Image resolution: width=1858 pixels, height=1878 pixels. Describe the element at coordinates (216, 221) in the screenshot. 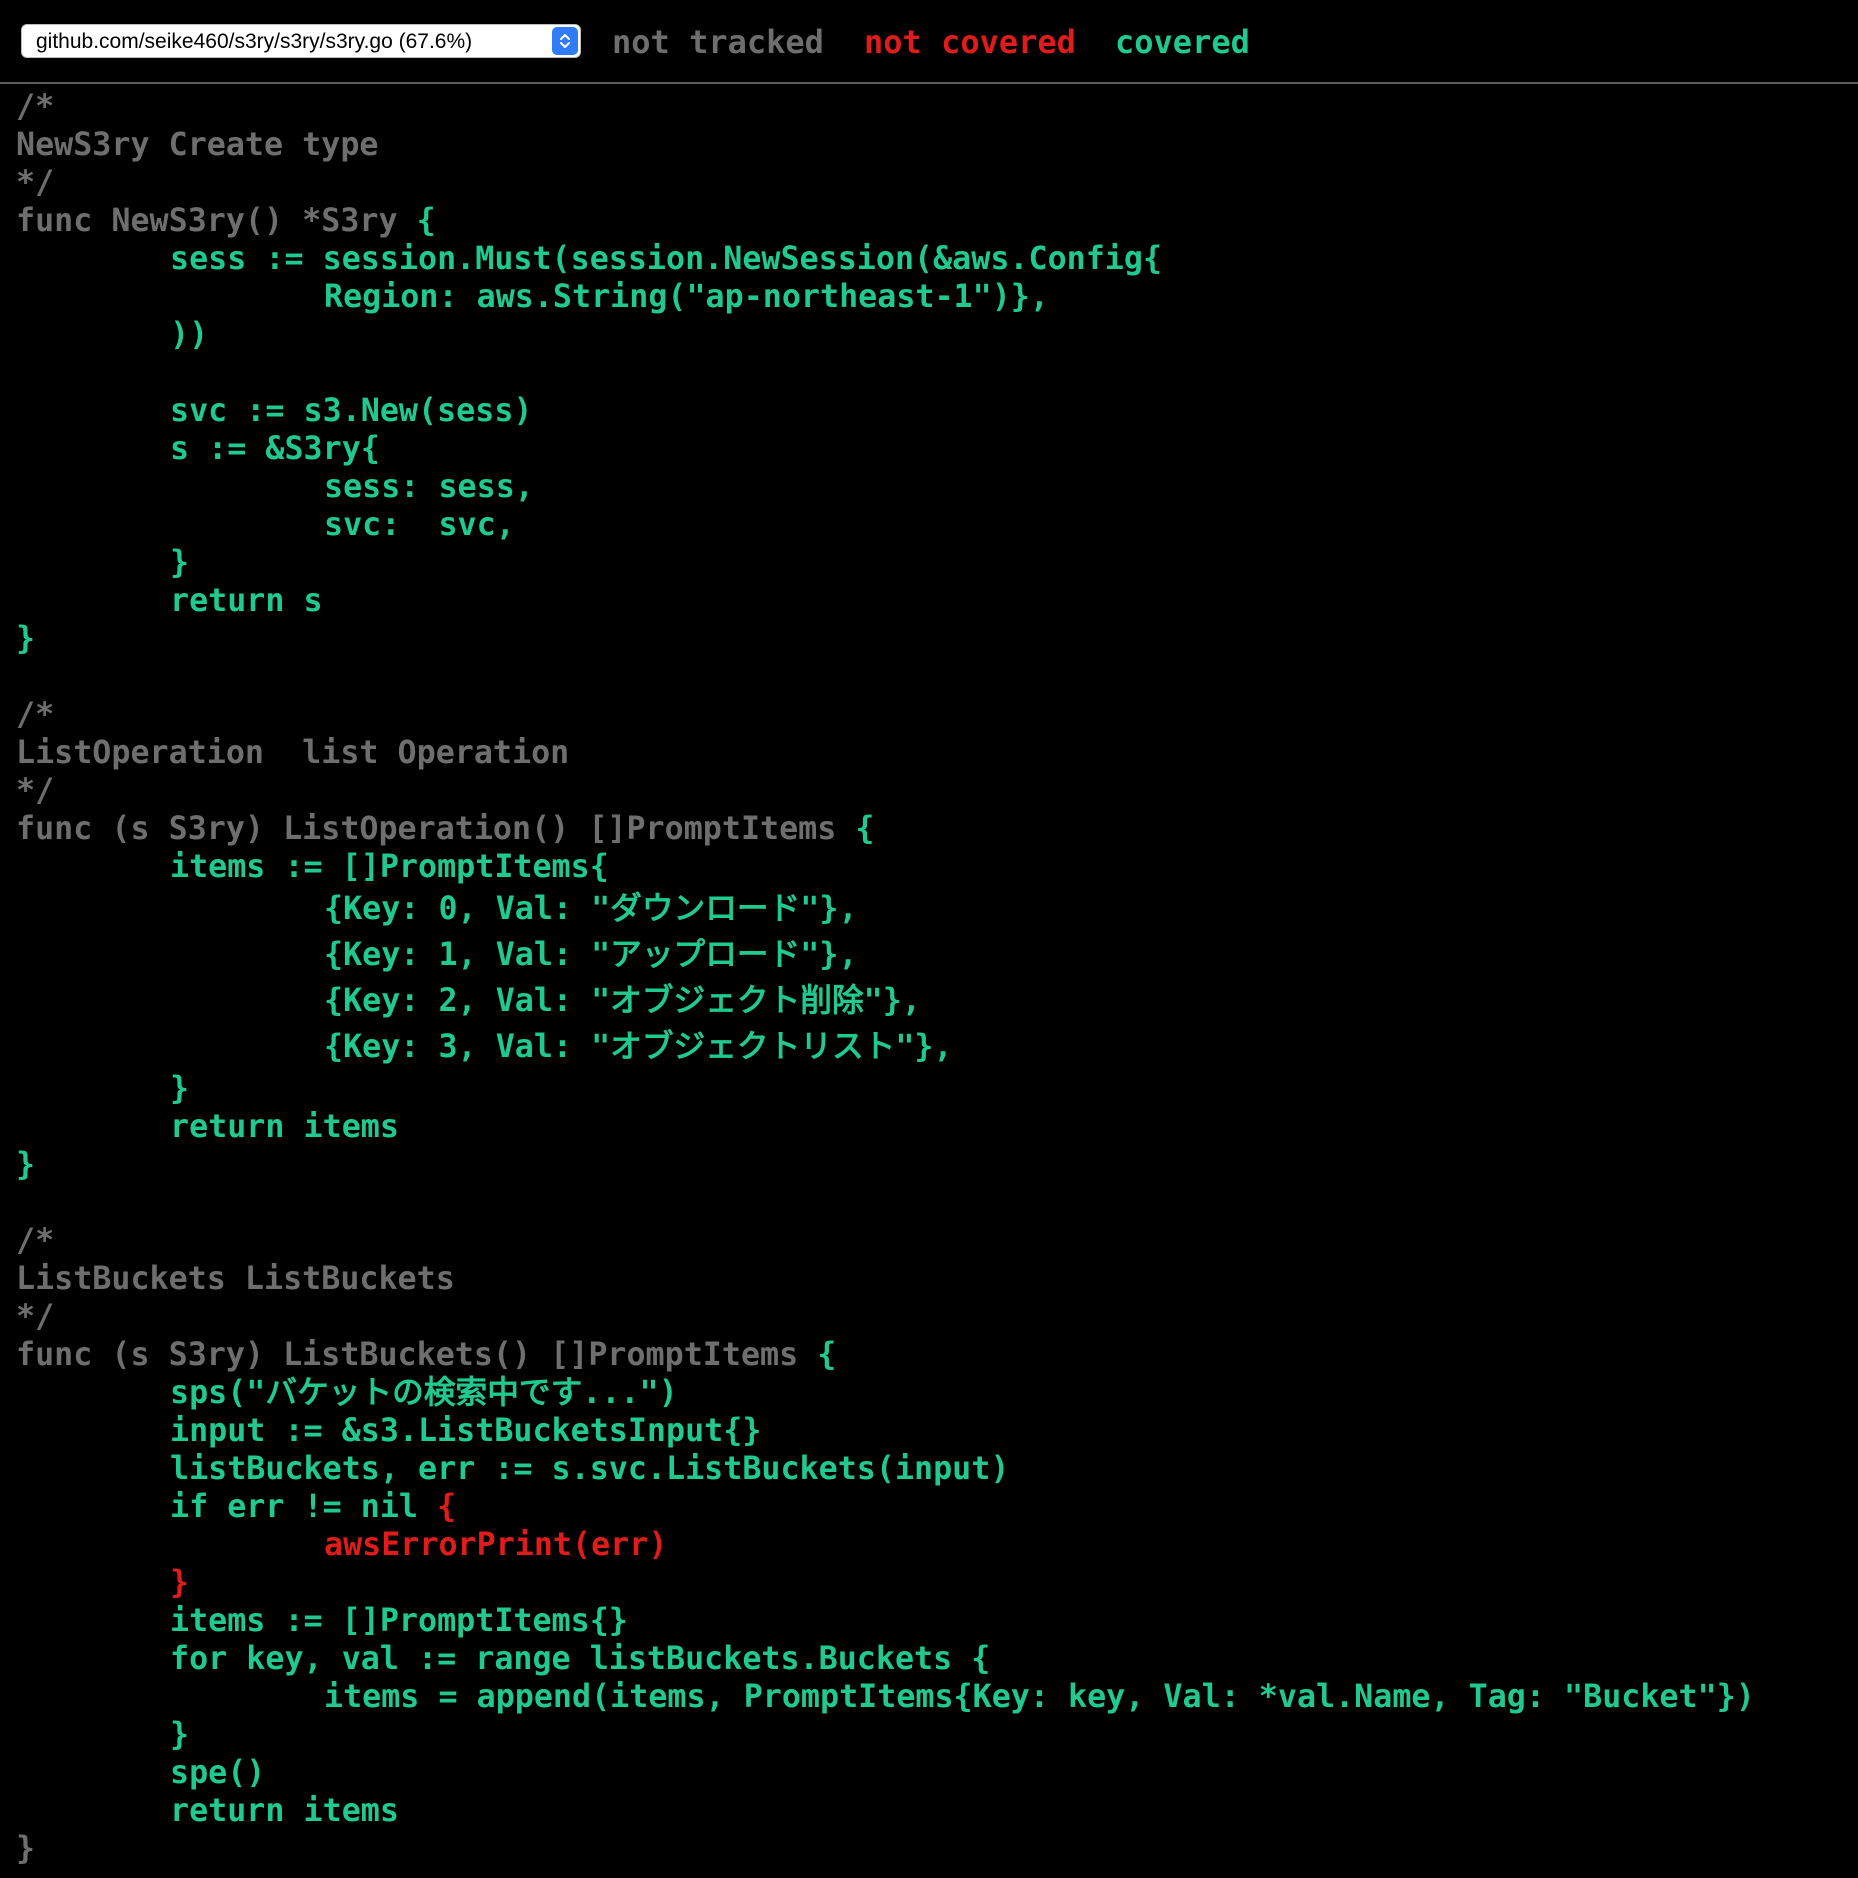

I see `code-segment: func NewS3ry() *S3ry` at that location.